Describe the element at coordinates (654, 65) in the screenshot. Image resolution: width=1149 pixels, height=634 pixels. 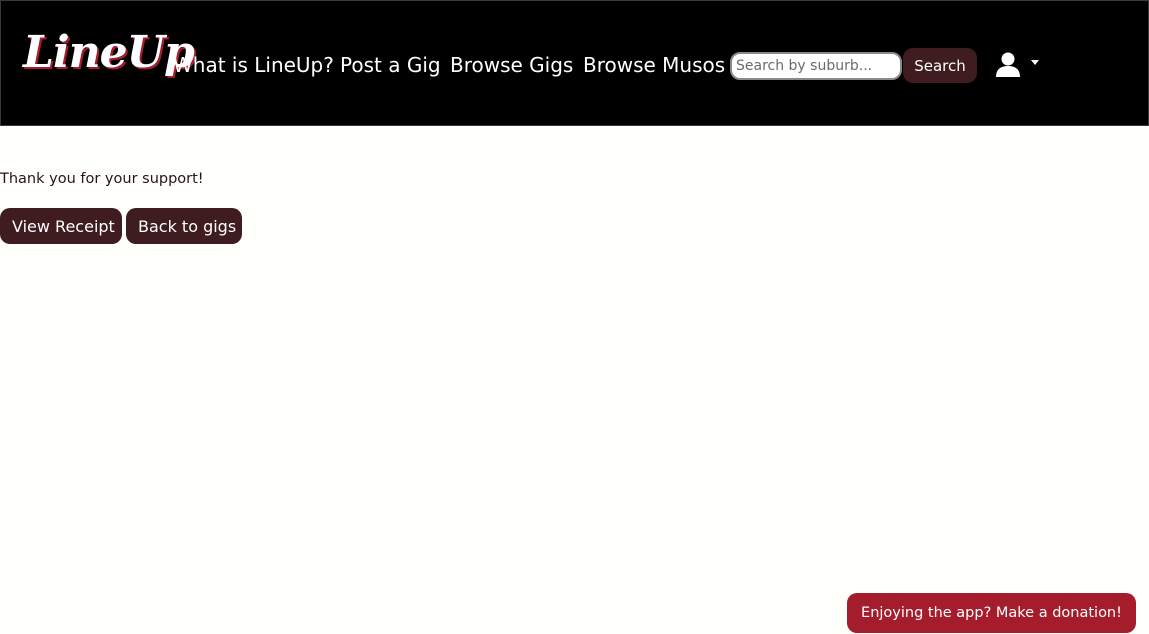
I see `nav-link-browse-musos: Browse Musos` at that location.